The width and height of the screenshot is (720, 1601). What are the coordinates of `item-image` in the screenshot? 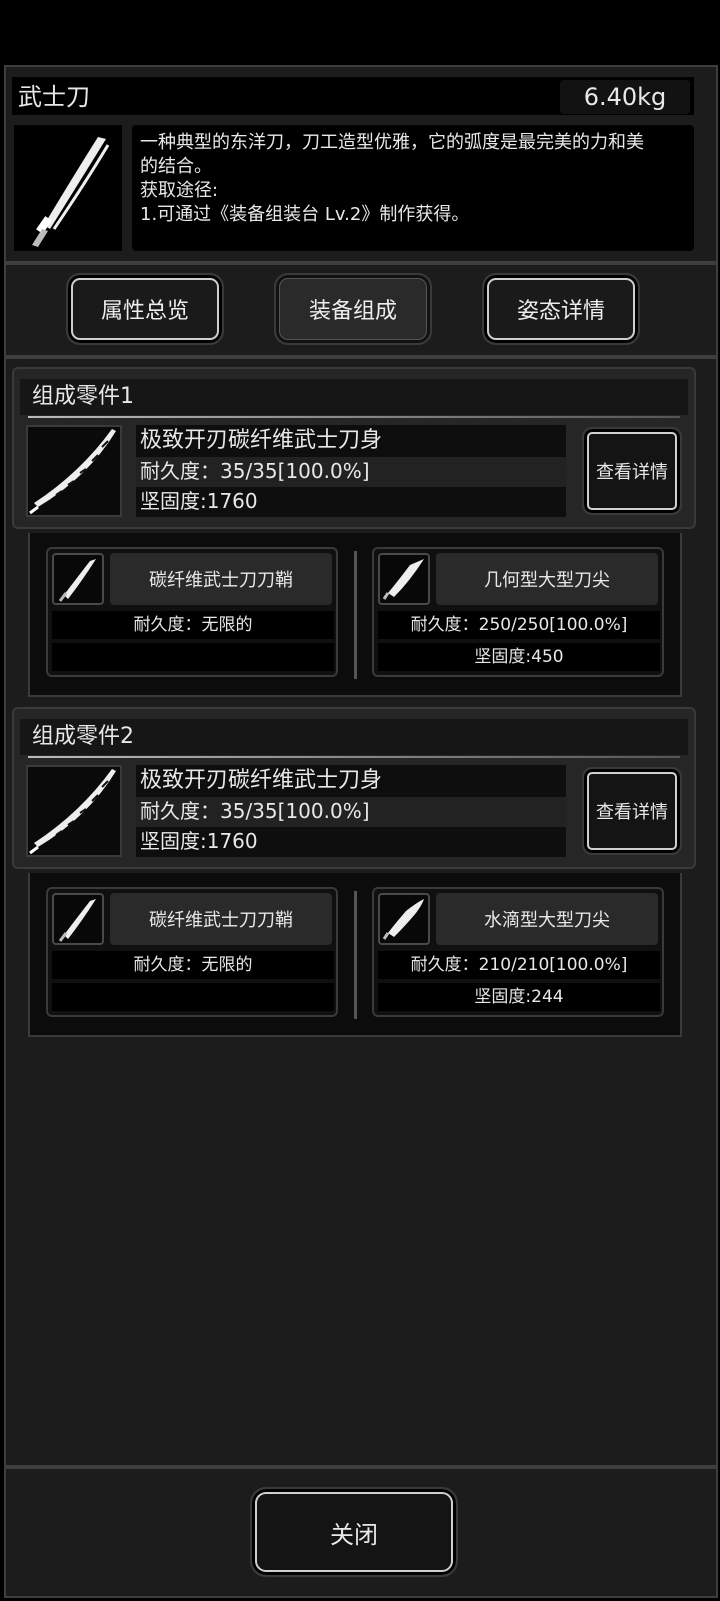 It's located at (68, 188).